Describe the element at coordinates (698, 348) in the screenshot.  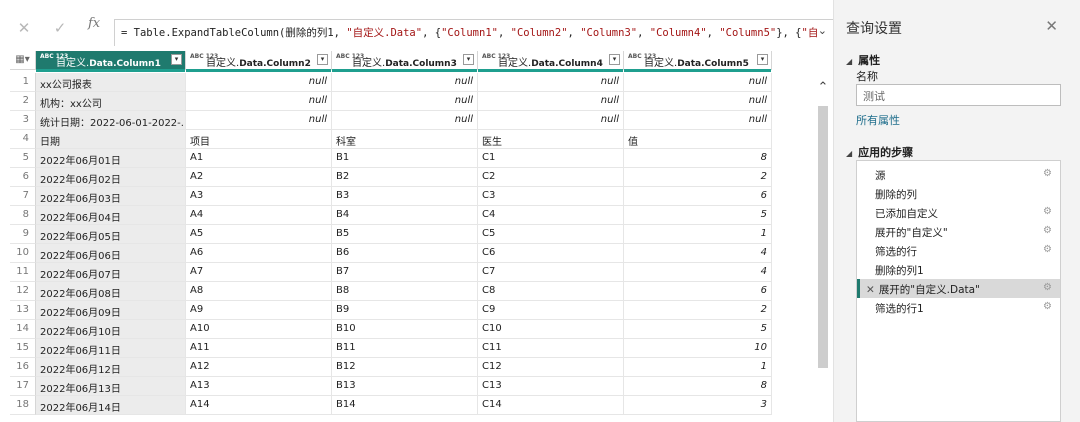
I see `table-cell: 10` at that location.